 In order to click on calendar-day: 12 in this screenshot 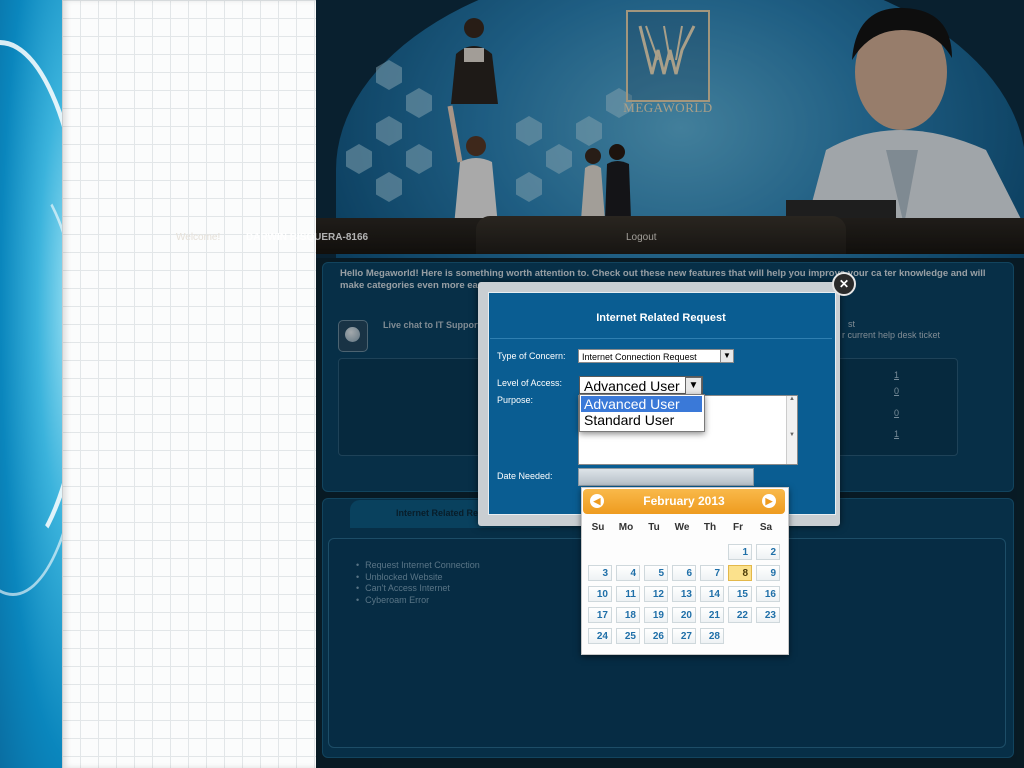, I will do `click(656, 594)`.